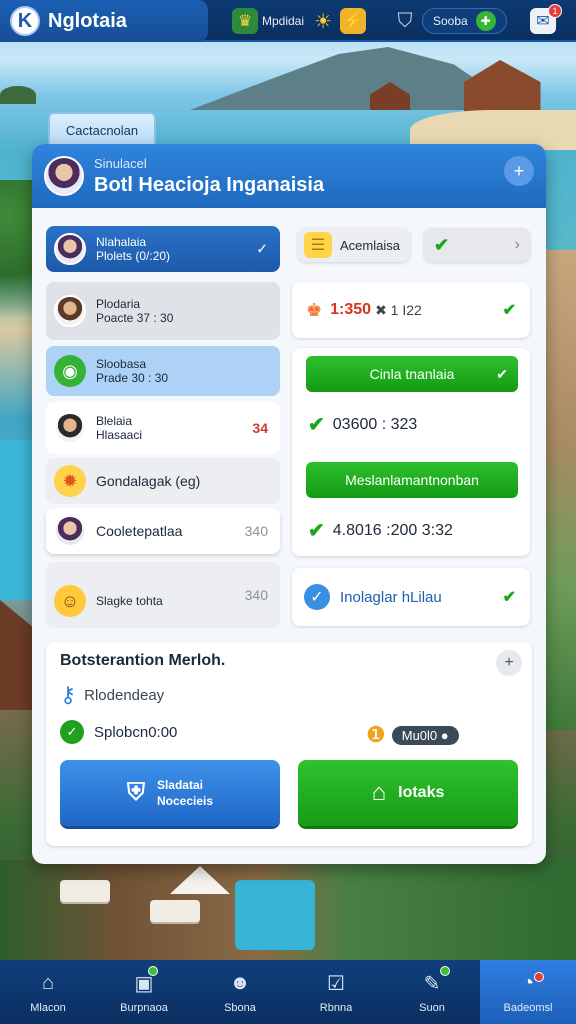  I want to click on status-badge-text: Mu0l0 ●, so click(425, 735).